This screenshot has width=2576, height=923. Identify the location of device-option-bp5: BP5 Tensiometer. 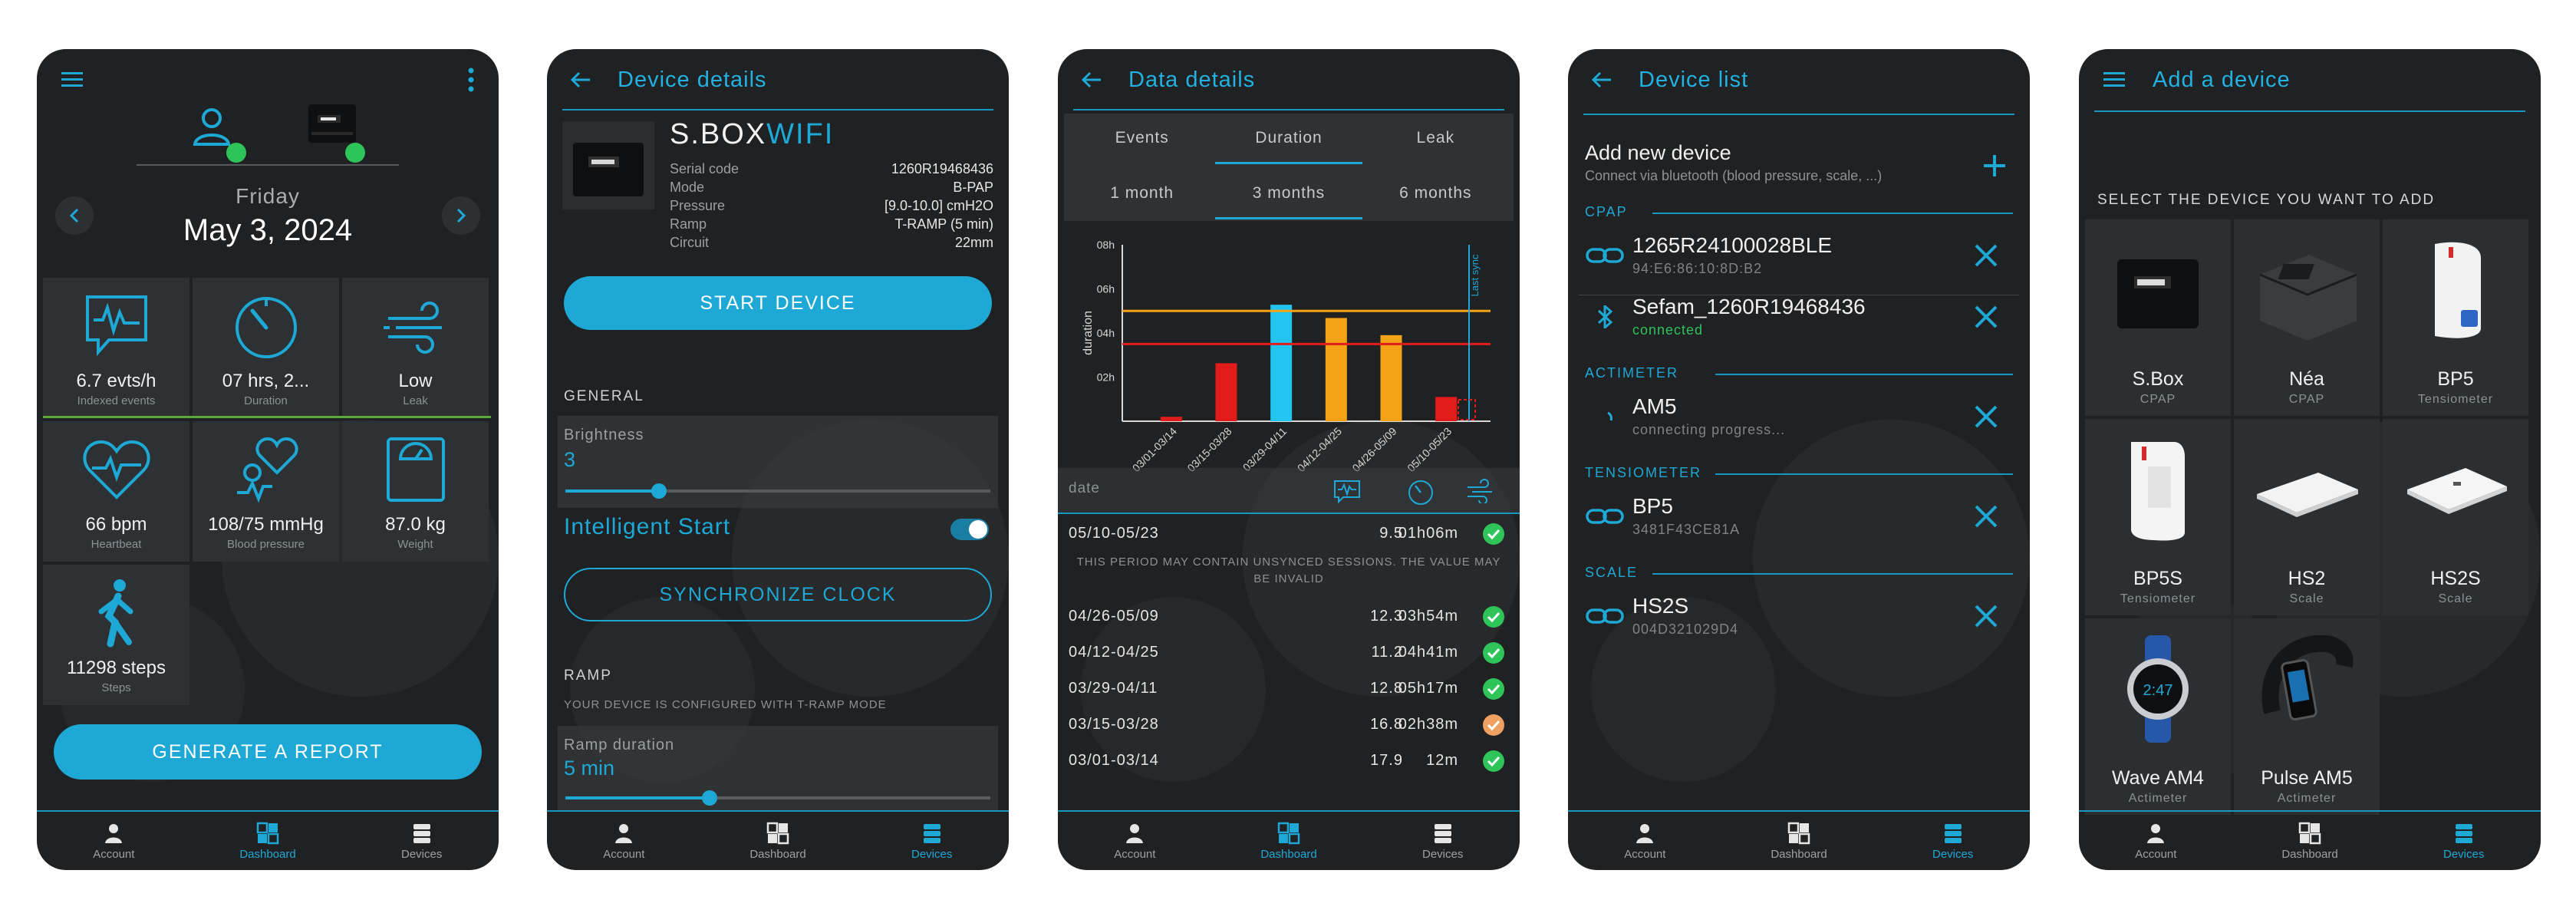
(2455, 317).